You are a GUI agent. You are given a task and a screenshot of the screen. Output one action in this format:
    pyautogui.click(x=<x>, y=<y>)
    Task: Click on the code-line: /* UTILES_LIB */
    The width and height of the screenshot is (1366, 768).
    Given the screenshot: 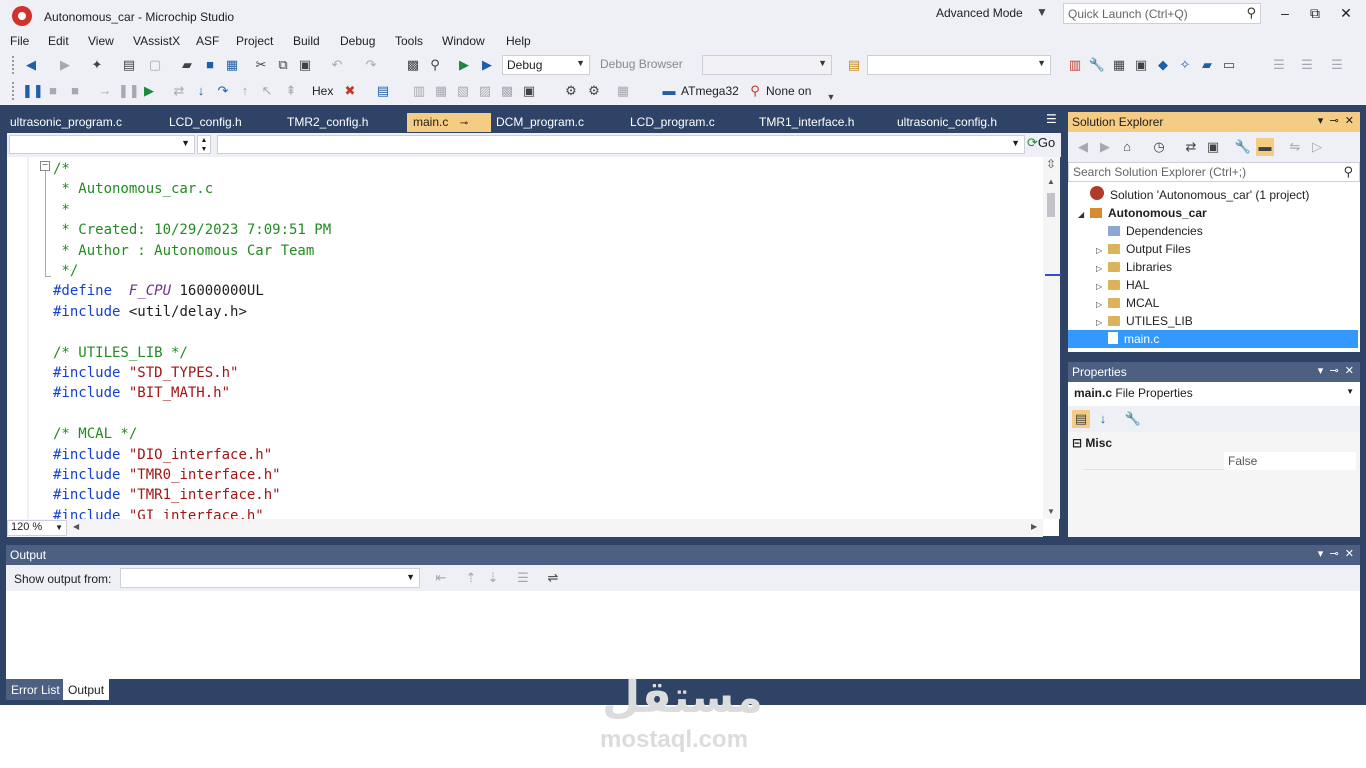 What is the action you would take?
    pyautogui.click(x=120, y=353)
    